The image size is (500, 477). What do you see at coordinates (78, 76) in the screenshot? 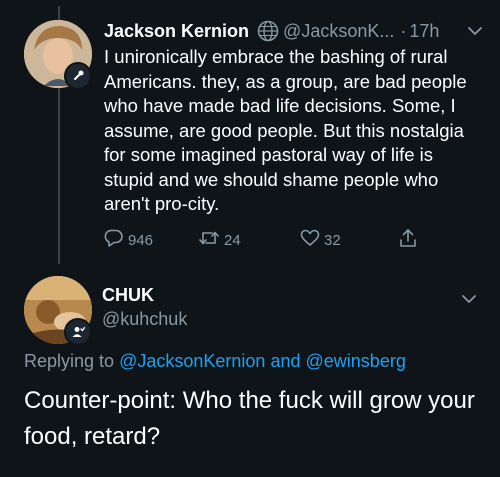
I see `microphone-badge-icon` at bounding box center [78, 76].